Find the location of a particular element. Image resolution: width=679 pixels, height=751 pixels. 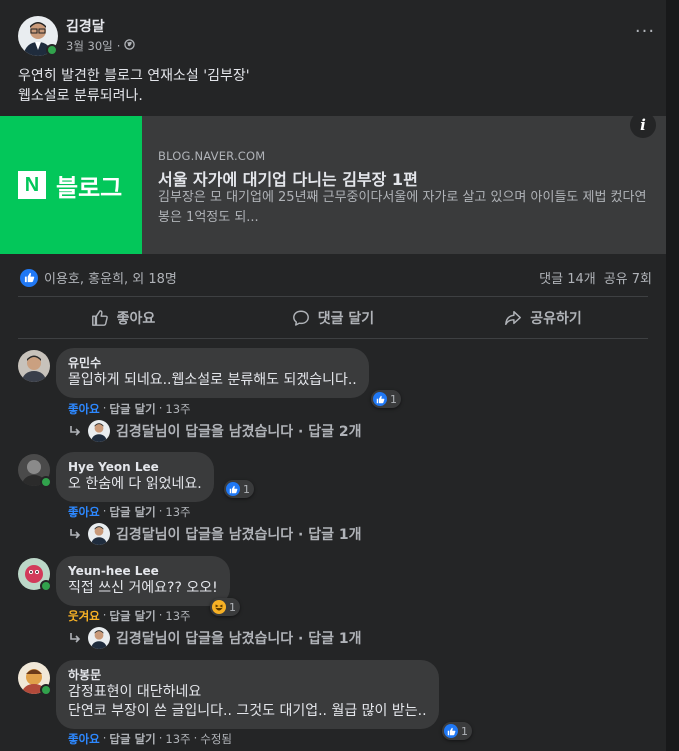

reactions-summary: 이용호, 홍윤희, 외 18명 is located at coordinates (98, 277).